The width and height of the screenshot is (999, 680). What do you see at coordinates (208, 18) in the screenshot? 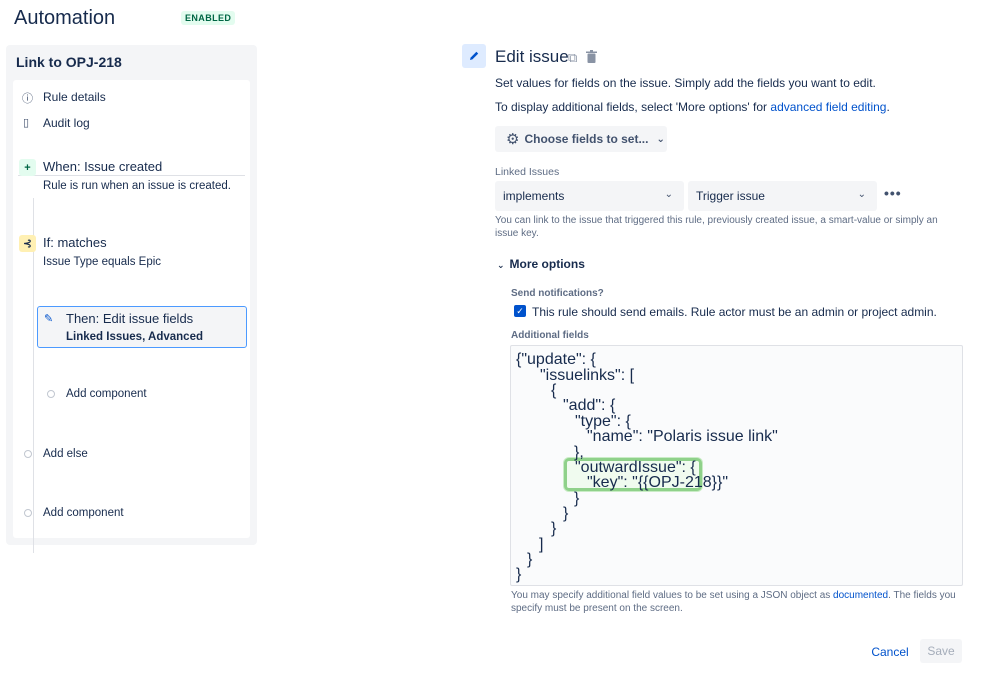
I see `status-badge: ENABLED` at bounding box center [208, 18].